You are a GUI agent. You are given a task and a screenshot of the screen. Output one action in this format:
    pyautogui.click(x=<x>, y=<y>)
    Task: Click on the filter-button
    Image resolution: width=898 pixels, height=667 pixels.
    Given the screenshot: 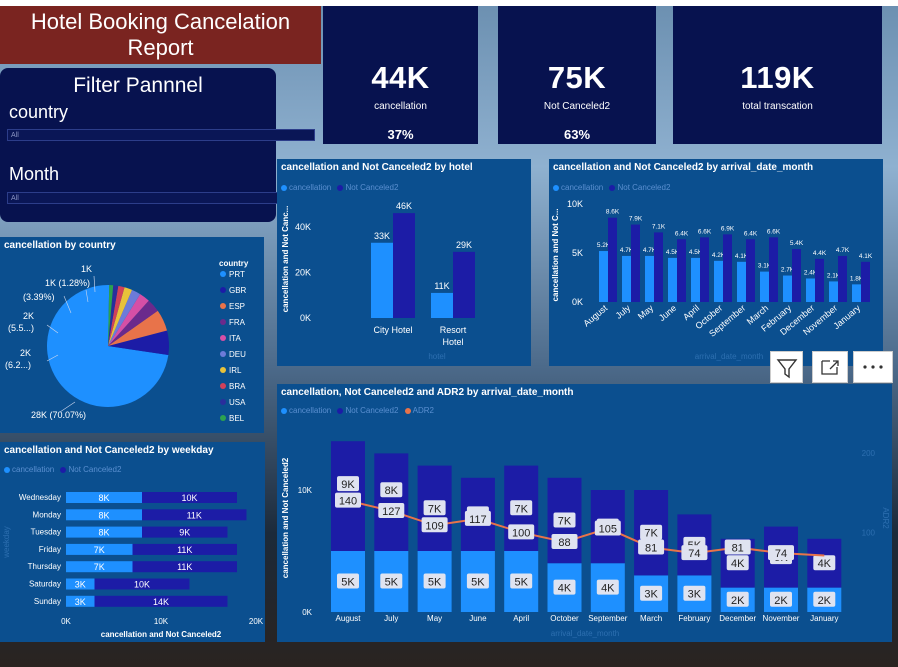 What is the action you would take?
    pyautogui.click(x=786, y=367)
    